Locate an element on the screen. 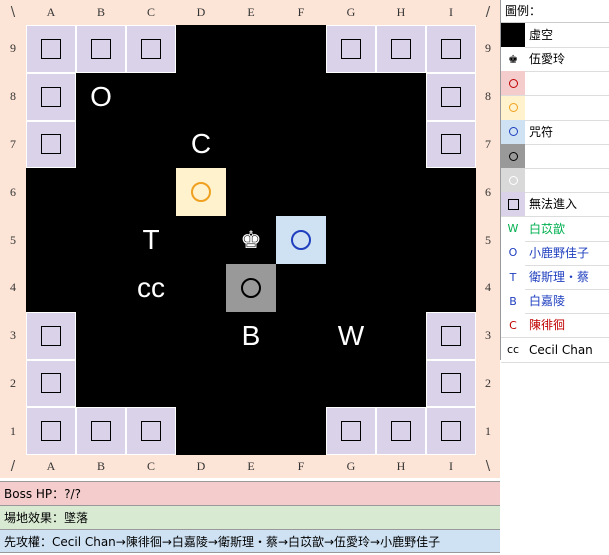 The image size is (609, 555). legend-label: 咒符 is located at coordinates (541, 131).